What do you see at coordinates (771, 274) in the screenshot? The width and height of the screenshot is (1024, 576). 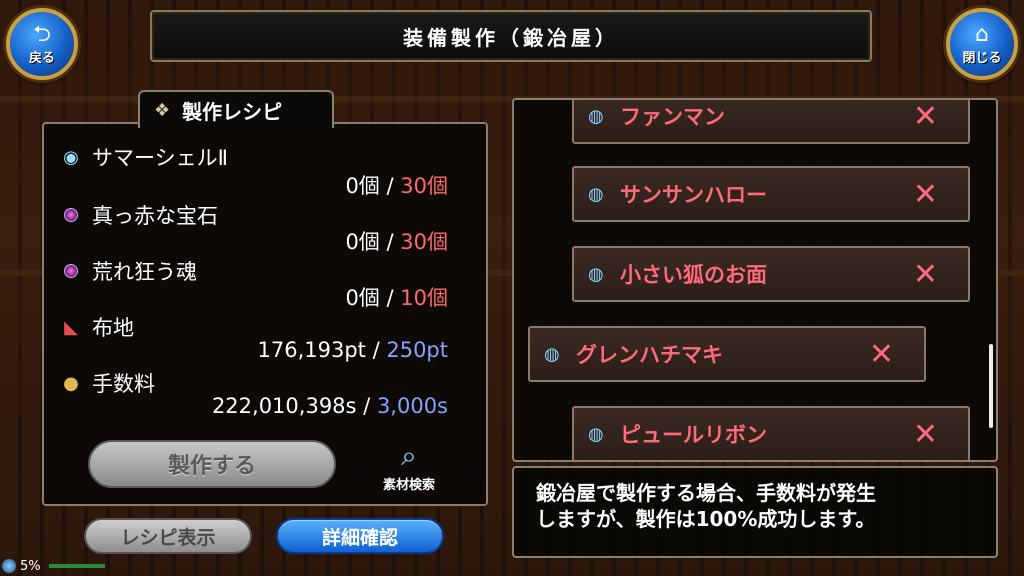 I see `list-item: ◍ 小さい狐のお面 ✕` at bounding box center [771, 274].